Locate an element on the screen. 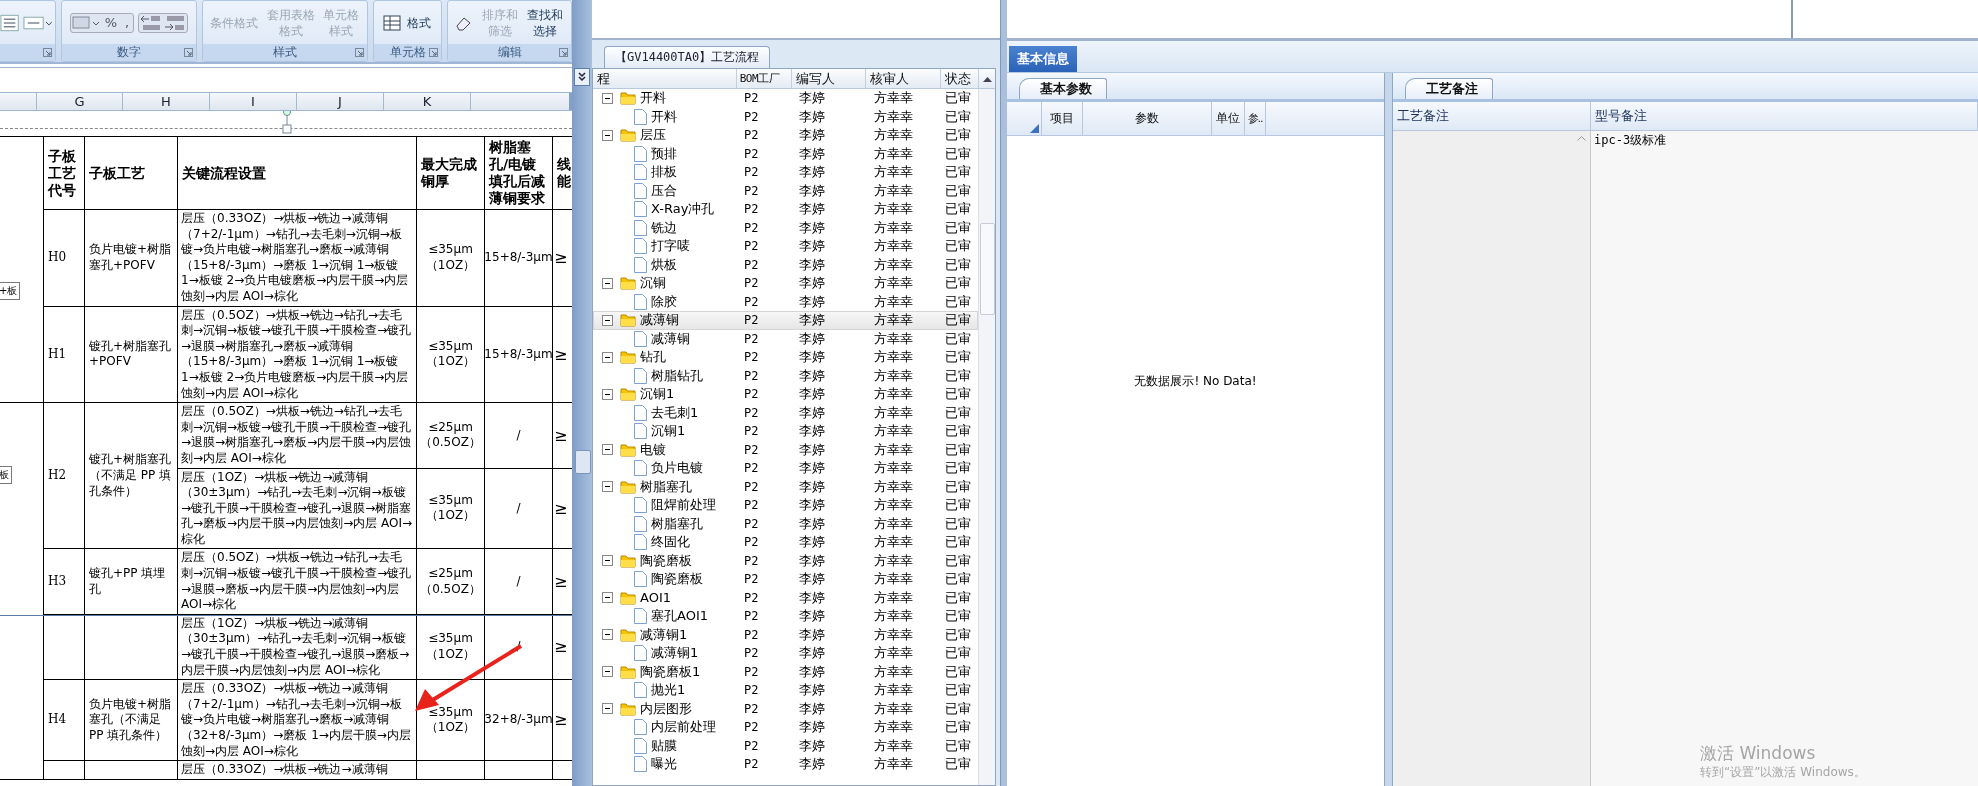 Image resolution: width=1978 pixels, height=786 pixels. tree-row: 塞孔AOI1 P2 李婷 方幸幸 已审 is located at coordinates (785, 616).